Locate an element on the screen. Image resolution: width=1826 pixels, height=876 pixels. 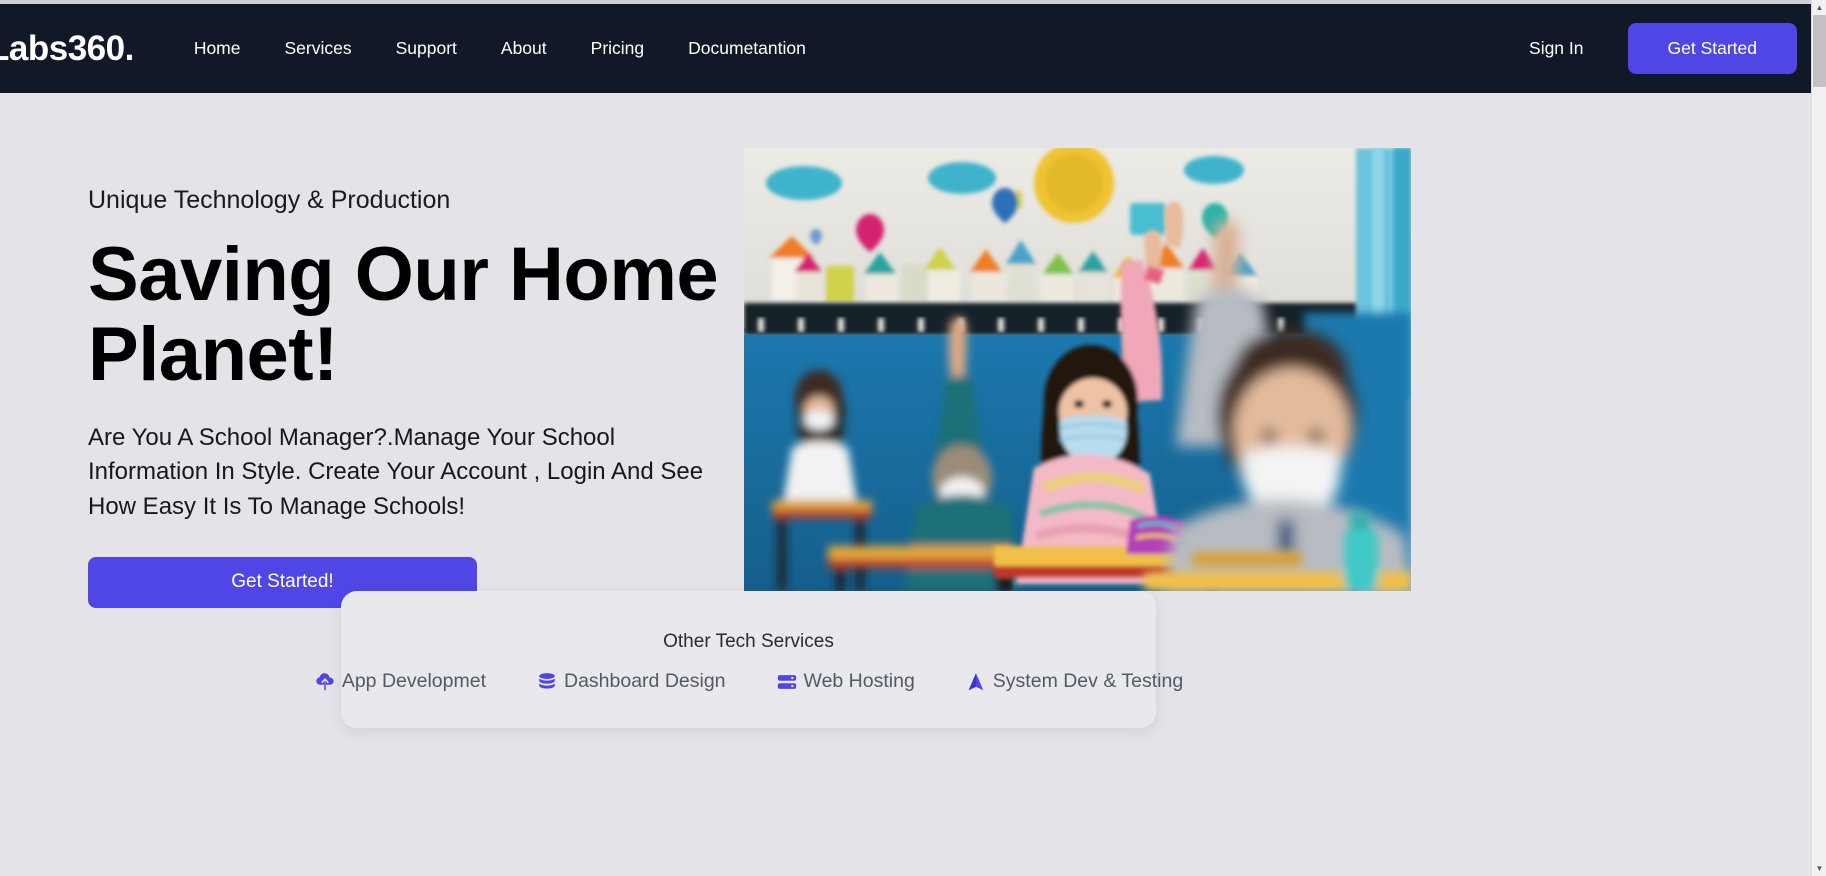
server-icon is located at coordinates (786, 681).